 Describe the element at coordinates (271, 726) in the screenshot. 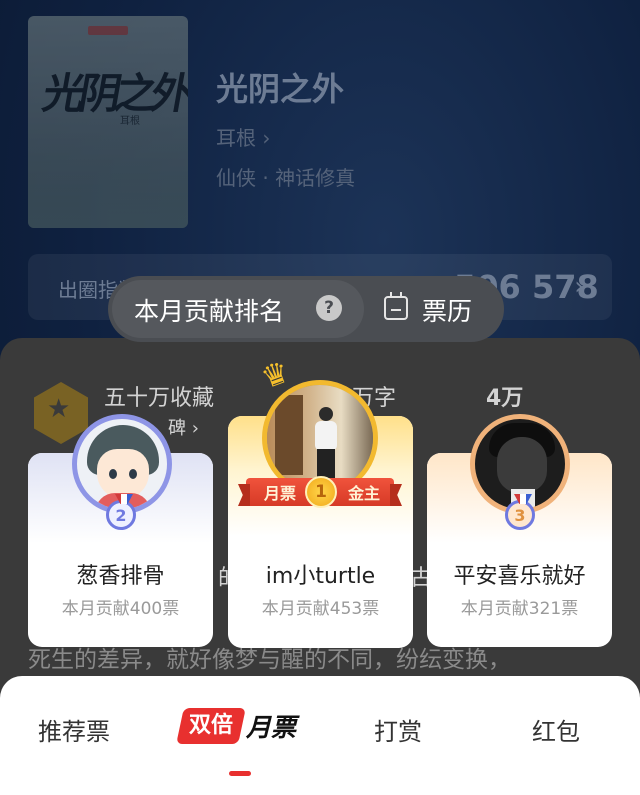

I see `tab-monthly-ticket: 月票` at that location.